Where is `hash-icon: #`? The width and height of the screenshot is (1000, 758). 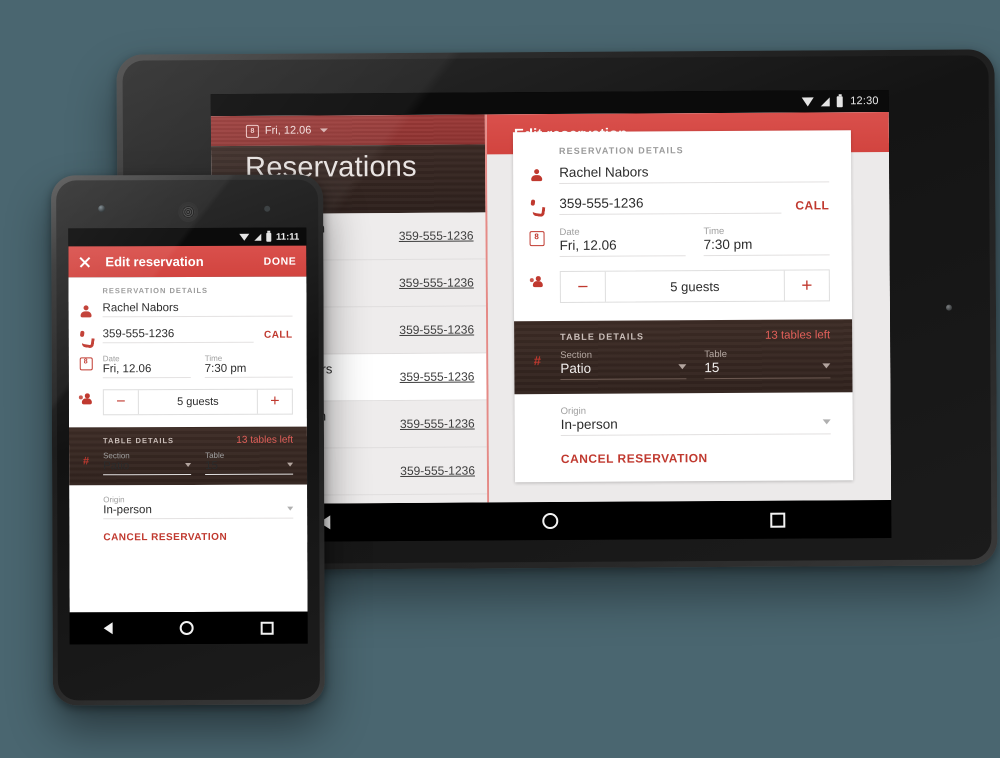 hash-icon: # is located at coordinates (537, 361).